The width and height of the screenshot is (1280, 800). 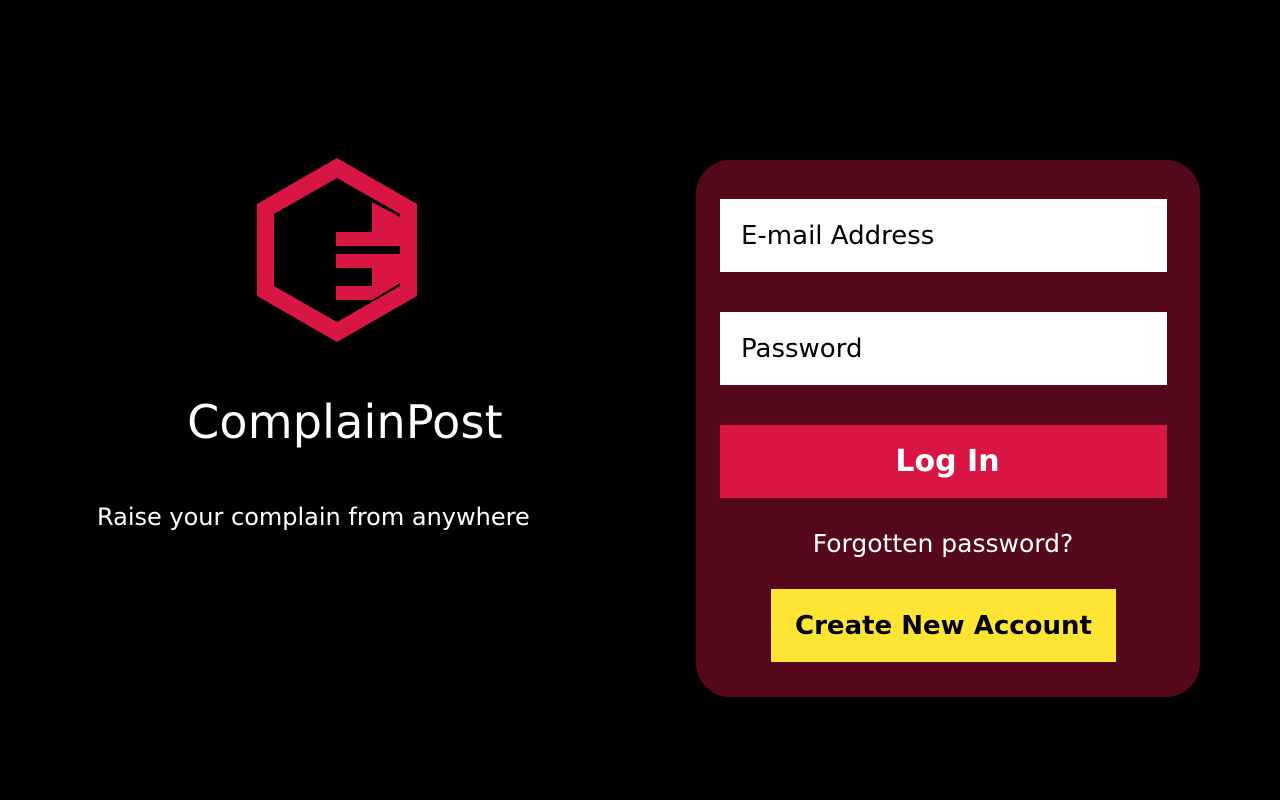 What do you see at coordinates (345, 422) in the screenshot?
I see `brand-name: ComplainPost` at bounding box center [345, 422].